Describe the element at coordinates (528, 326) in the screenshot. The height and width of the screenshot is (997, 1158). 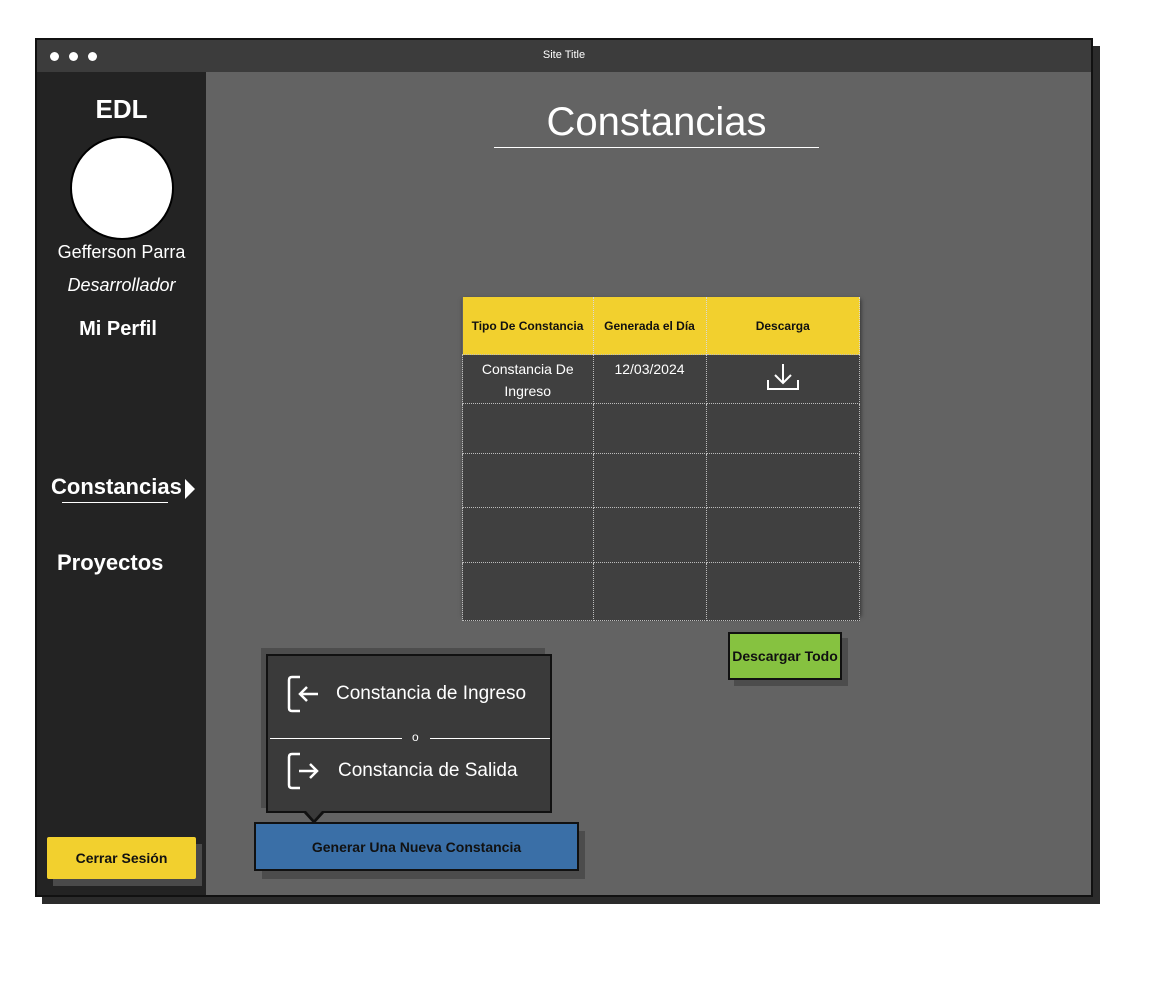
I see `column-header-tipo: Tipo De Constancia` at that location.